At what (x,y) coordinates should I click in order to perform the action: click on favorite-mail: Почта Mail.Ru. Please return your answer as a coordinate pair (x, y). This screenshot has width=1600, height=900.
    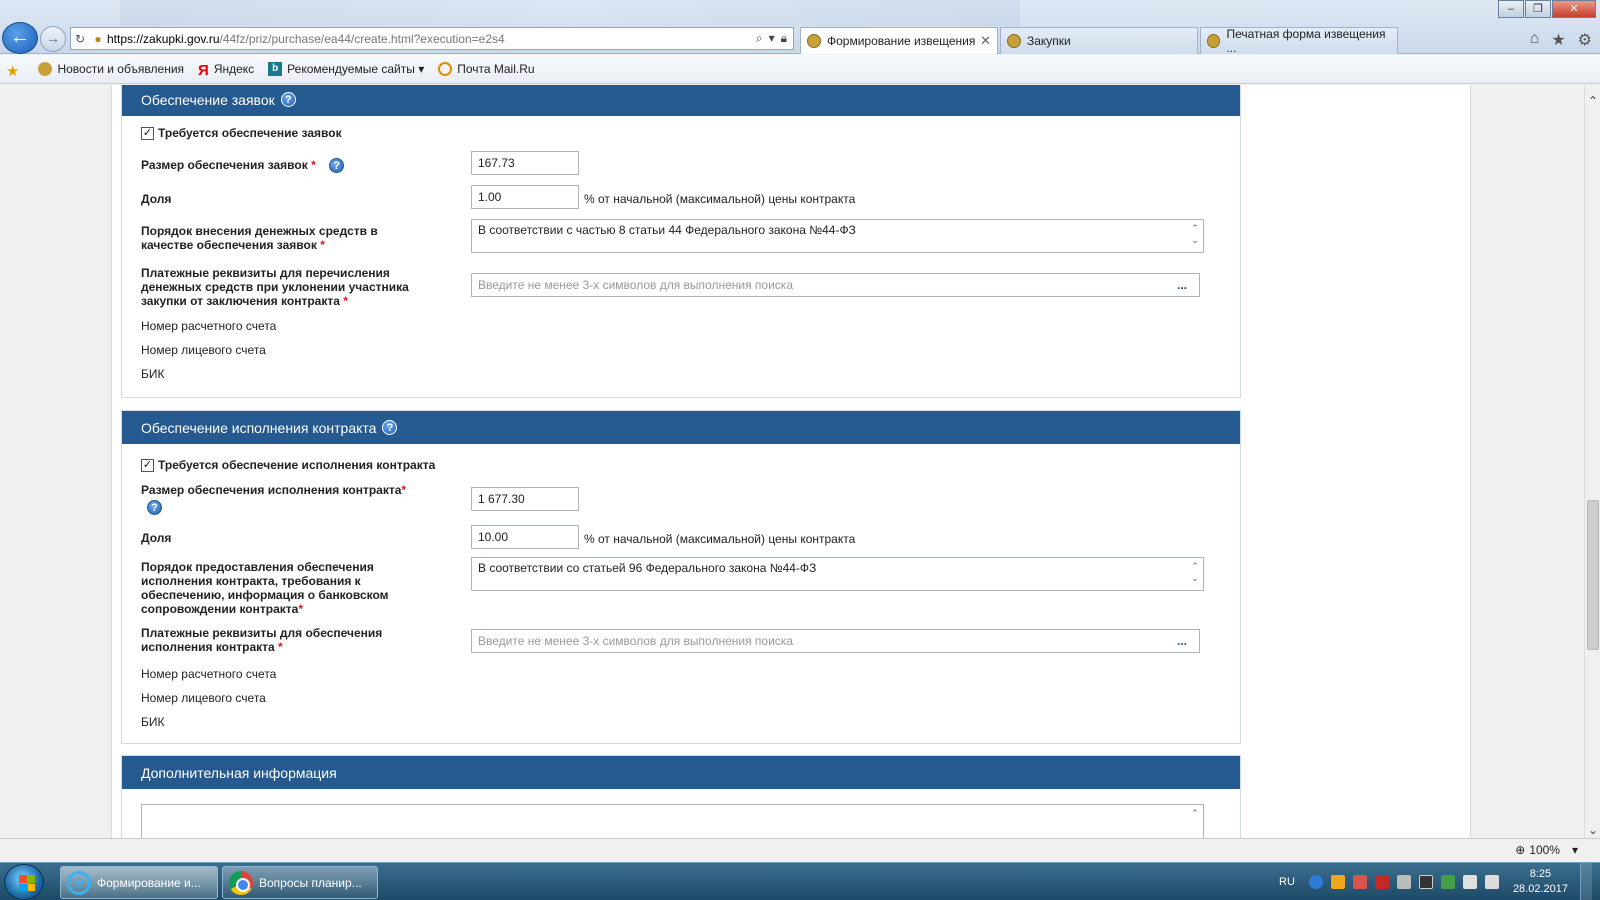
    Looking at the image, I should click on (486, 69).